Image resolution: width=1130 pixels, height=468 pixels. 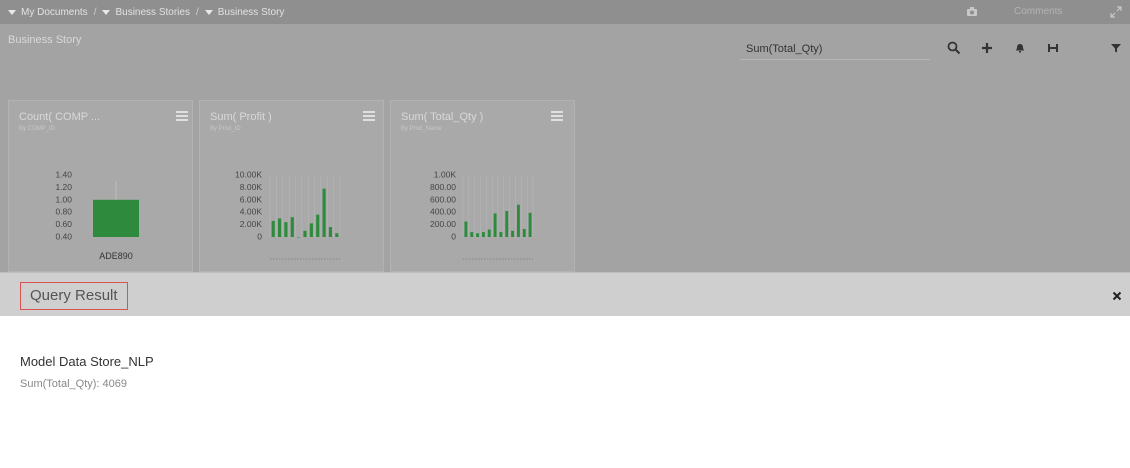 What do you see at coordinates (73, 384) in the screenshot?
I see `query-result-value: Sum(Total_Qty): 4069` at bounding box center [73, 384].